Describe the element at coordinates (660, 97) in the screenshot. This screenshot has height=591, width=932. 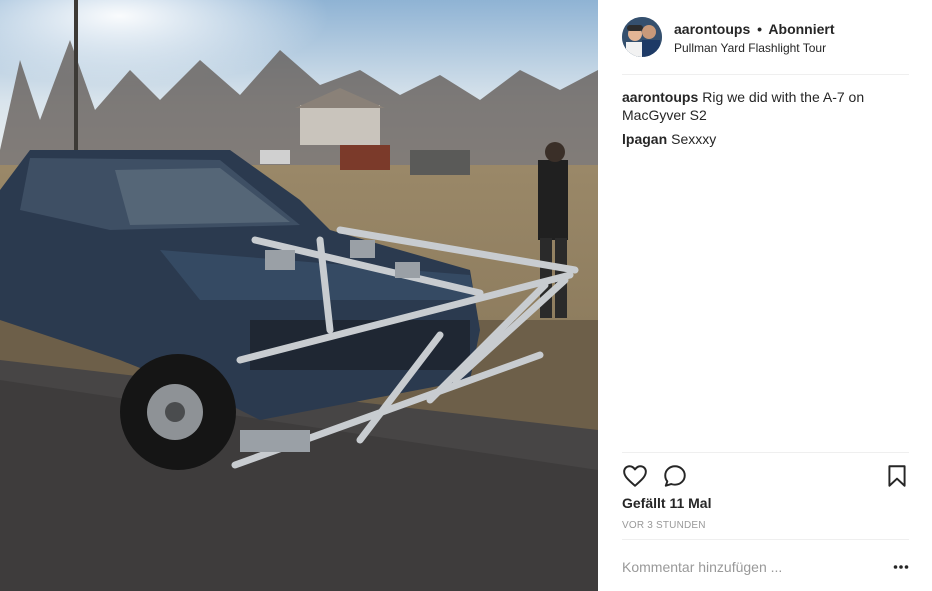
I see `comment-author: aarontoups` at that location.